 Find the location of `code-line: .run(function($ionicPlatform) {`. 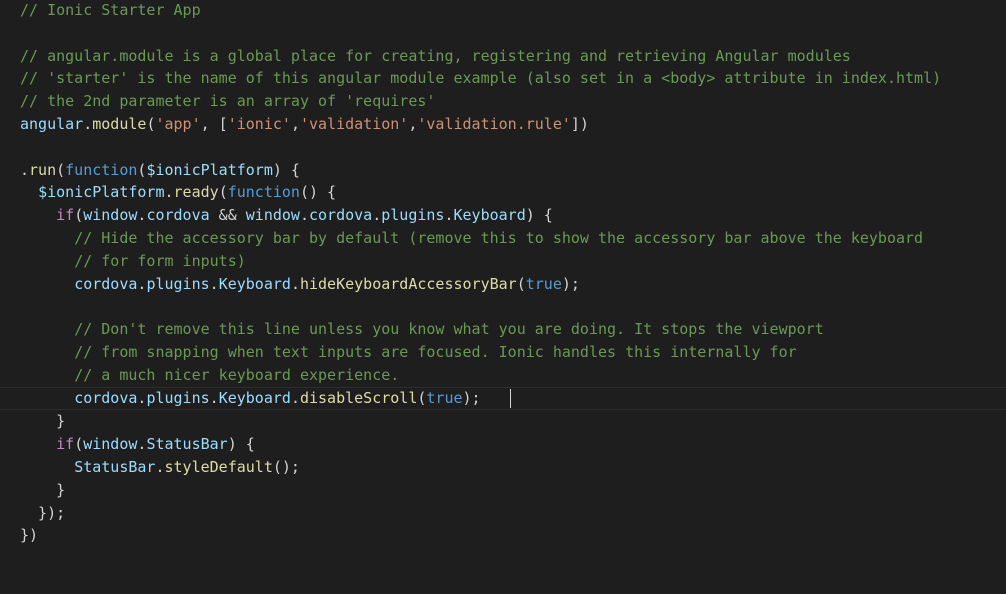

code-line: .run(function($ionicPlatform) { is located at coordinates (513, 170).